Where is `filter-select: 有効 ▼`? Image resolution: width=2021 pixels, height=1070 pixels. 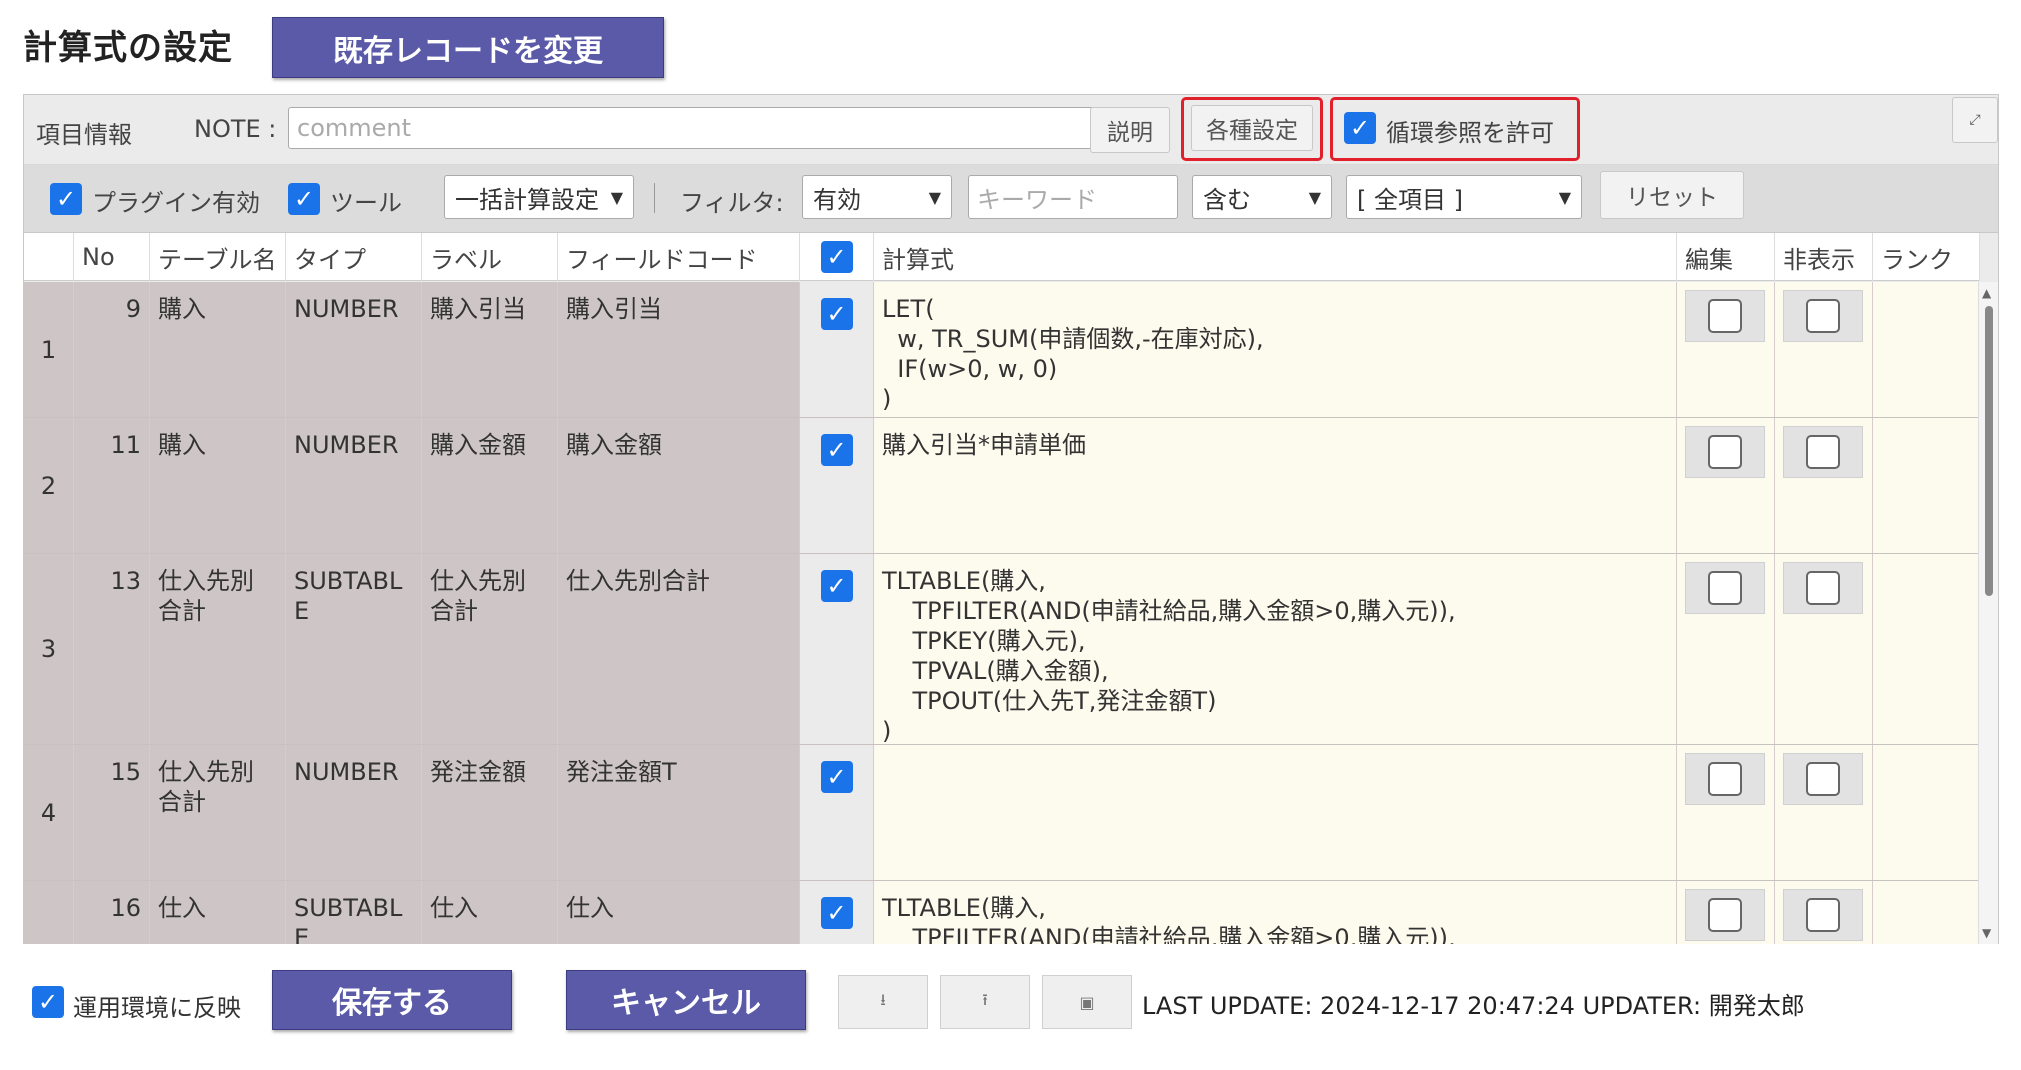
filter-select: 有効 ▼ is located at coordinates (877, 197).